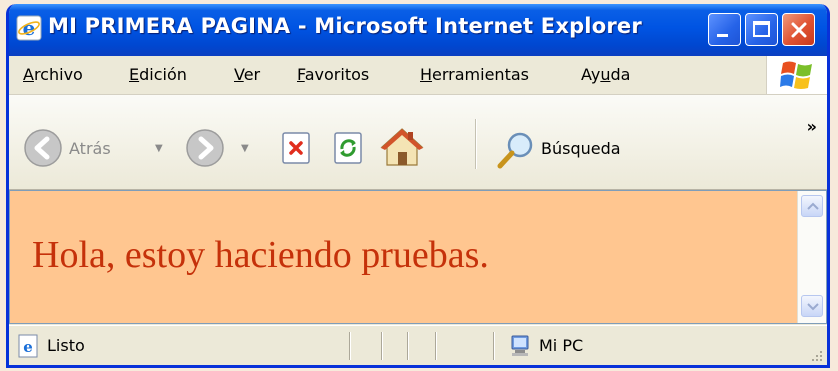 This screenshot has height=371, width=838. What do you see at coordinates (158, 74) in the screenshot?
I see `menu-edicion: Edición` at bounding box center [158, 74].